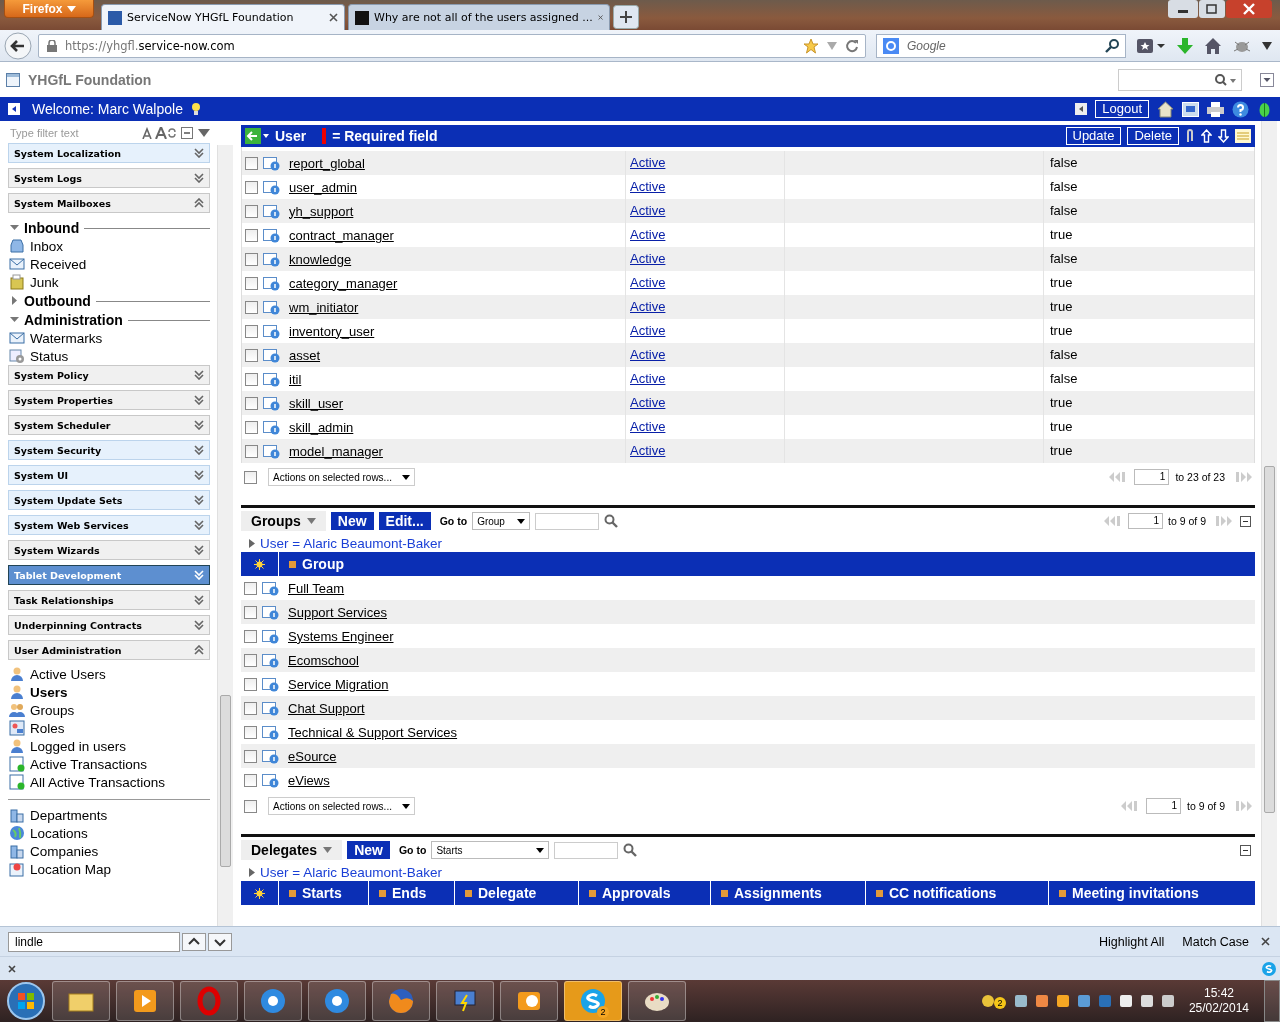 This screenshot has width=1280, height=1024. I want to click on group-link: Full Team, so click(316, 588).